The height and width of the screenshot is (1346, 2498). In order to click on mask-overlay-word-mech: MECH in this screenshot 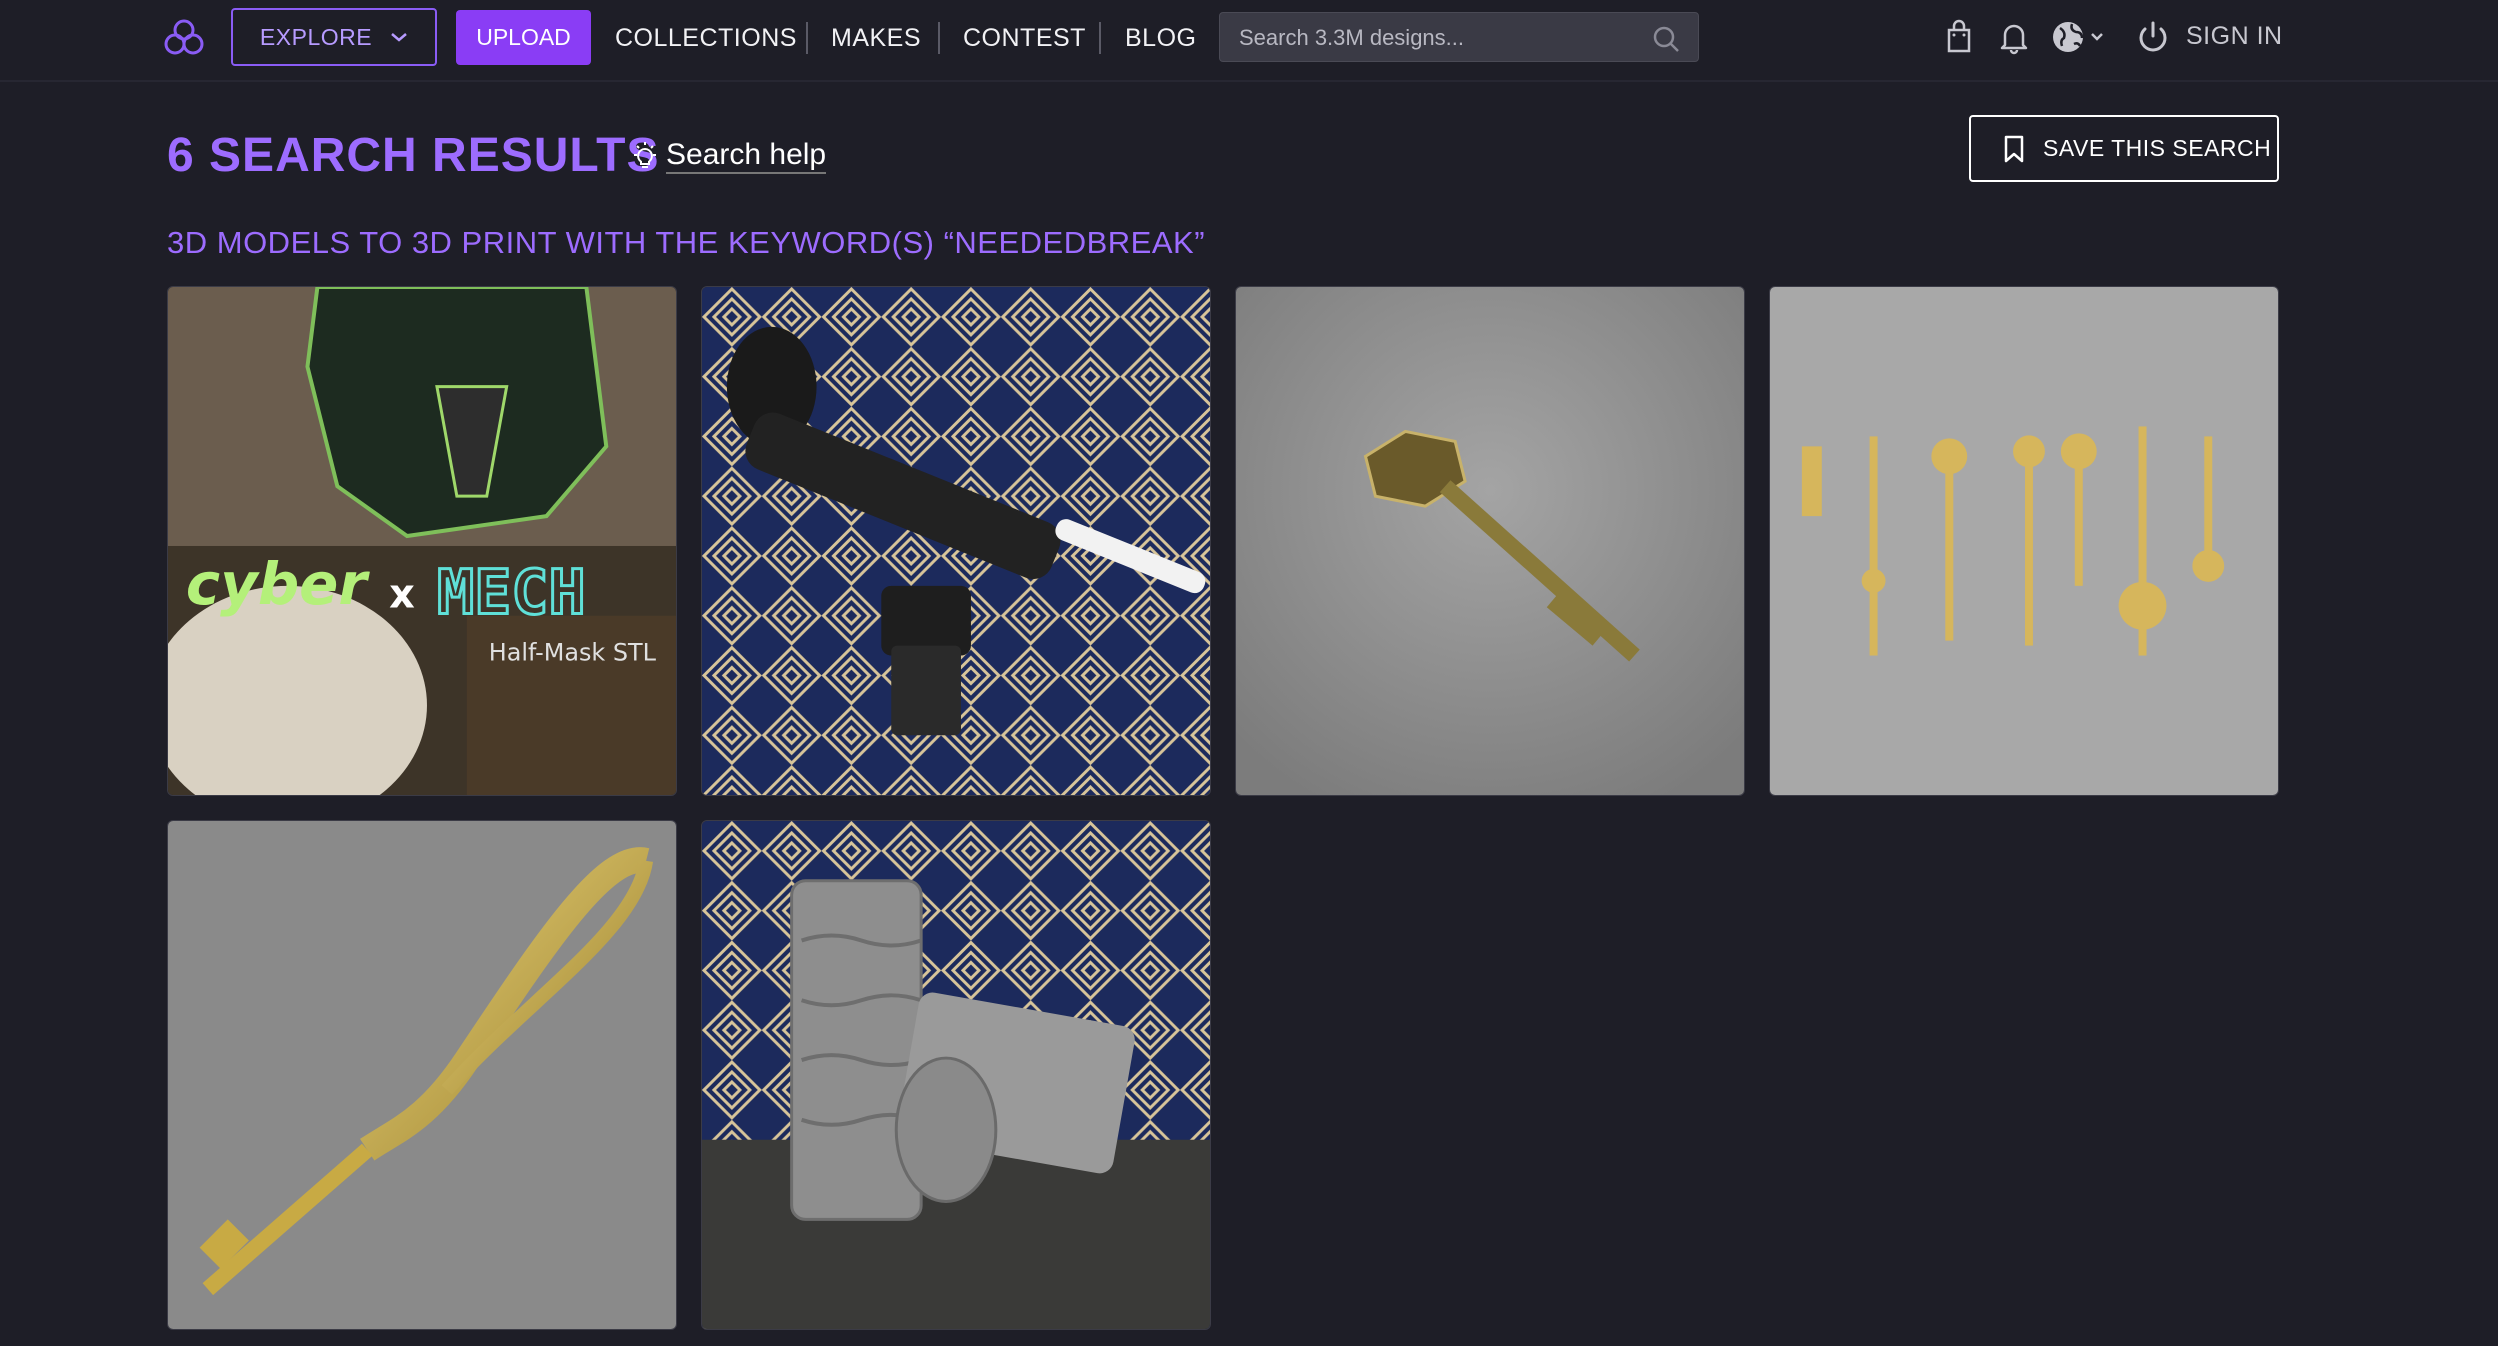, I will do `click(511, 593)`.